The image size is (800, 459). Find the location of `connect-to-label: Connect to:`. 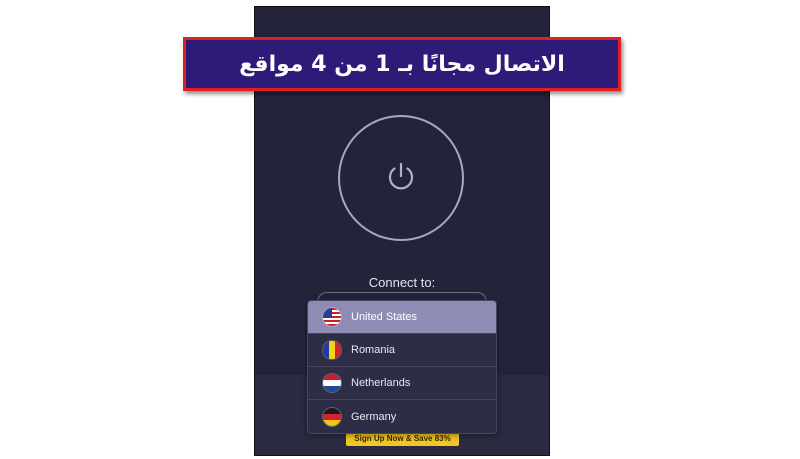

connect-to-label: Connect to: is located at coordinates (402, 282).